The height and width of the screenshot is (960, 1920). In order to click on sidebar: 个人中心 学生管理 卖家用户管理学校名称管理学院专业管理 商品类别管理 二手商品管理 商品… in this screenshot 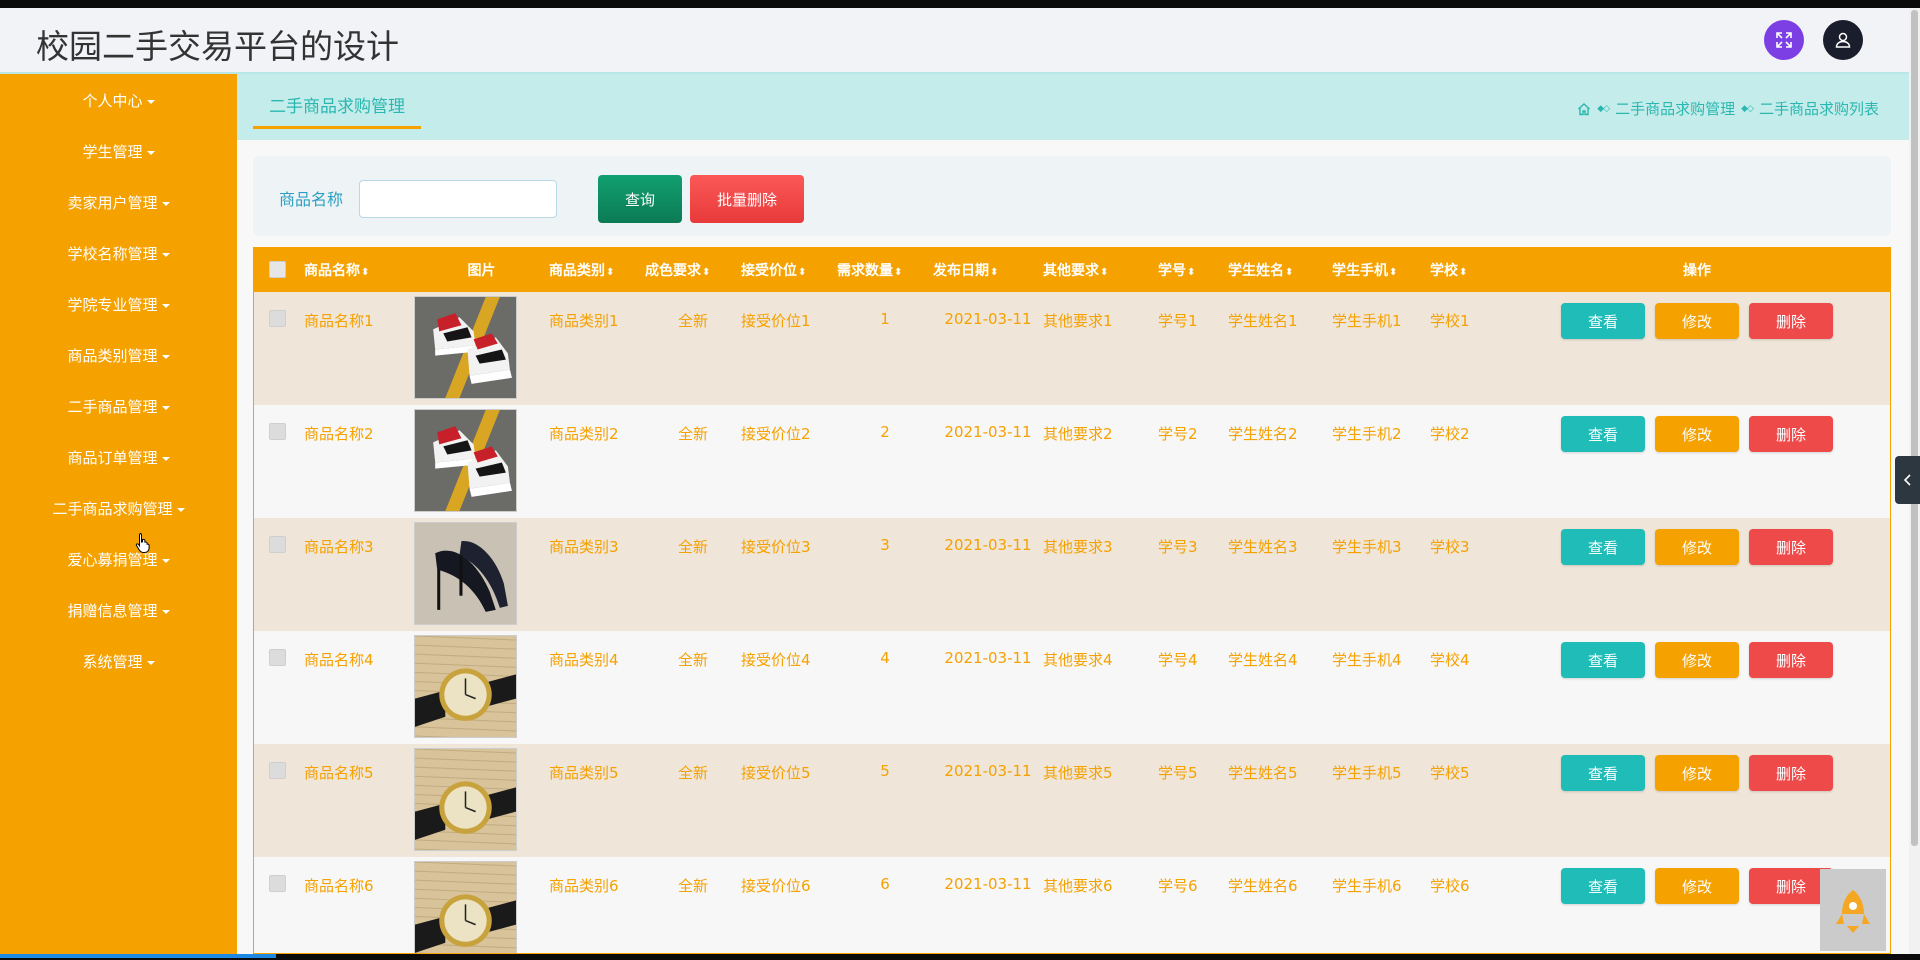, I will do `click(118, 514)`.